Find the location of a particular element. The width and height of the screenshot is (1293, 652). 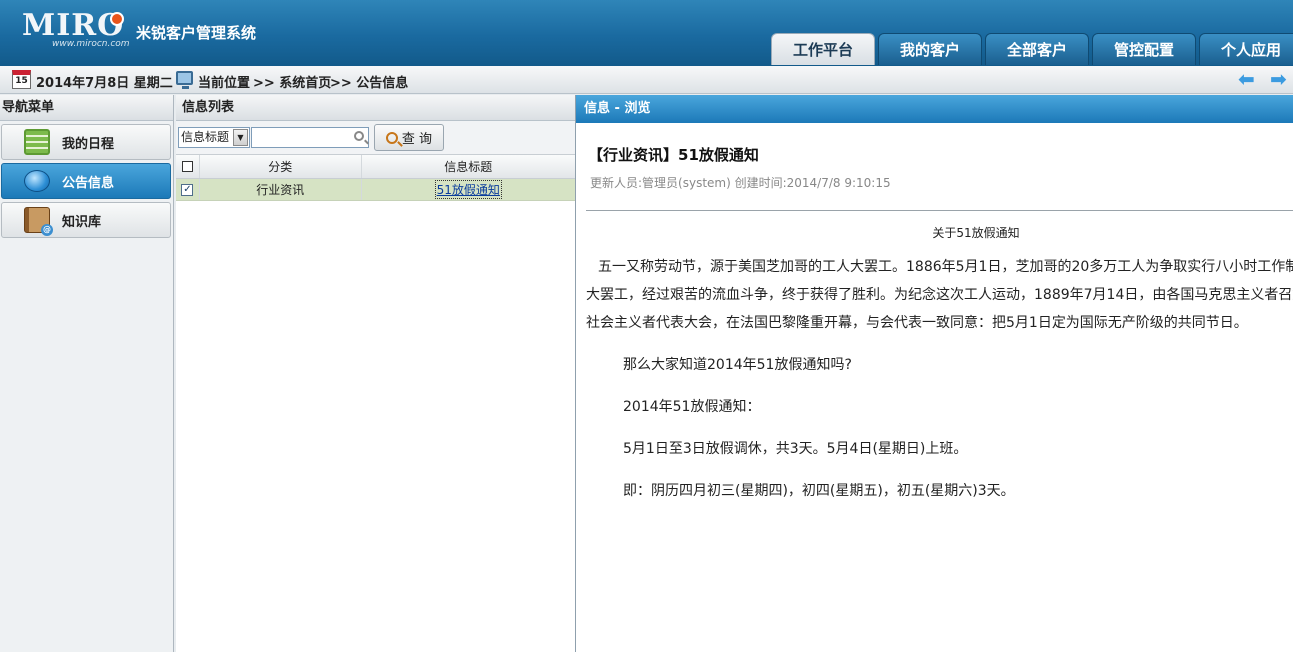

nav-item-schedule: 我的日程 is located at coordinates (86, 142).